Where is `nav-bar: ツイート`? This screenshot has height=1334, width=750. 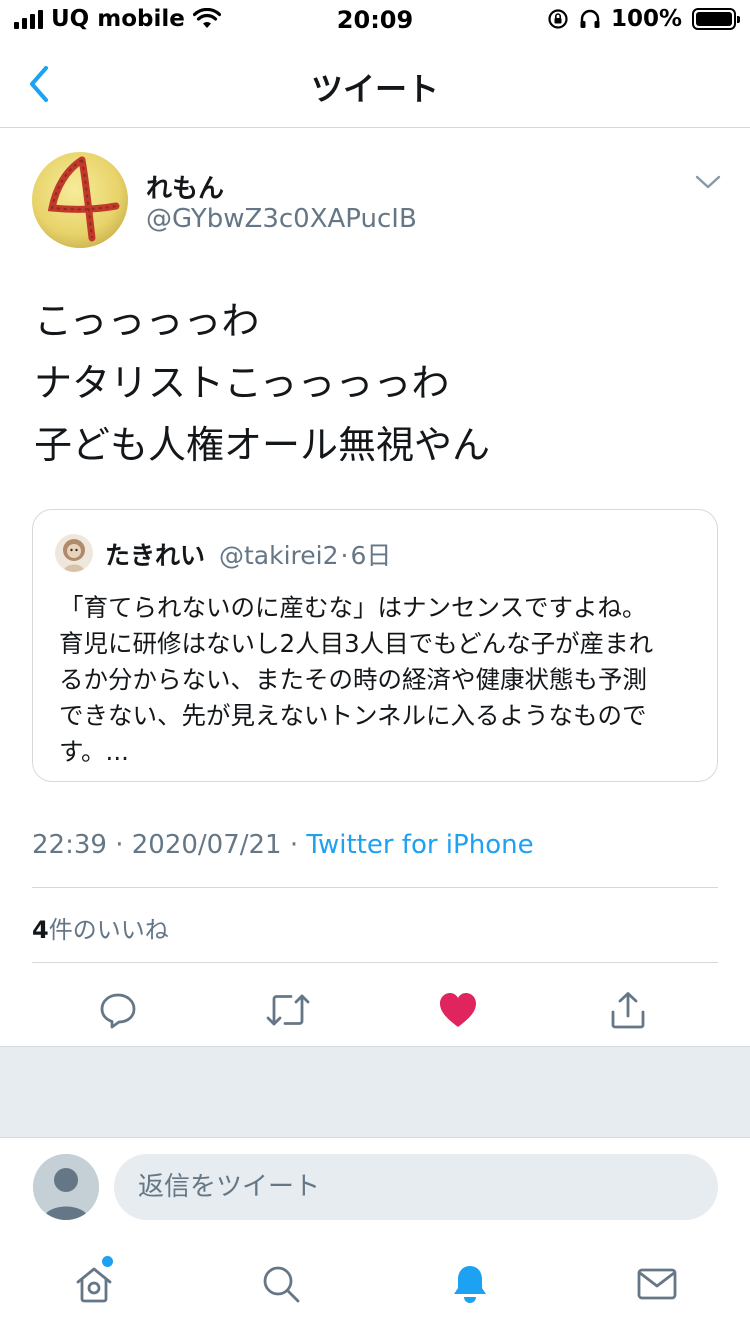
nav-bar: ツイート is located at coordinates (375, 84).